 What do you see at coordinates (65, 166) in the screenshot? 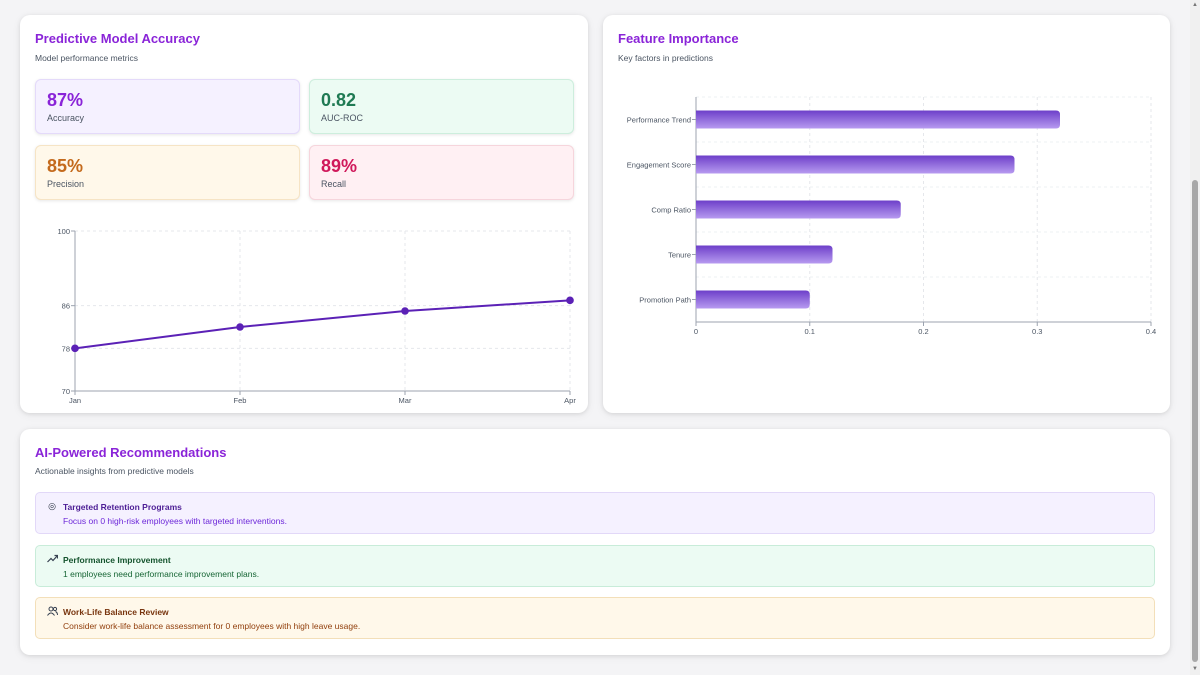
I see `metric-value: 85%` at bounding box center [65, 166].